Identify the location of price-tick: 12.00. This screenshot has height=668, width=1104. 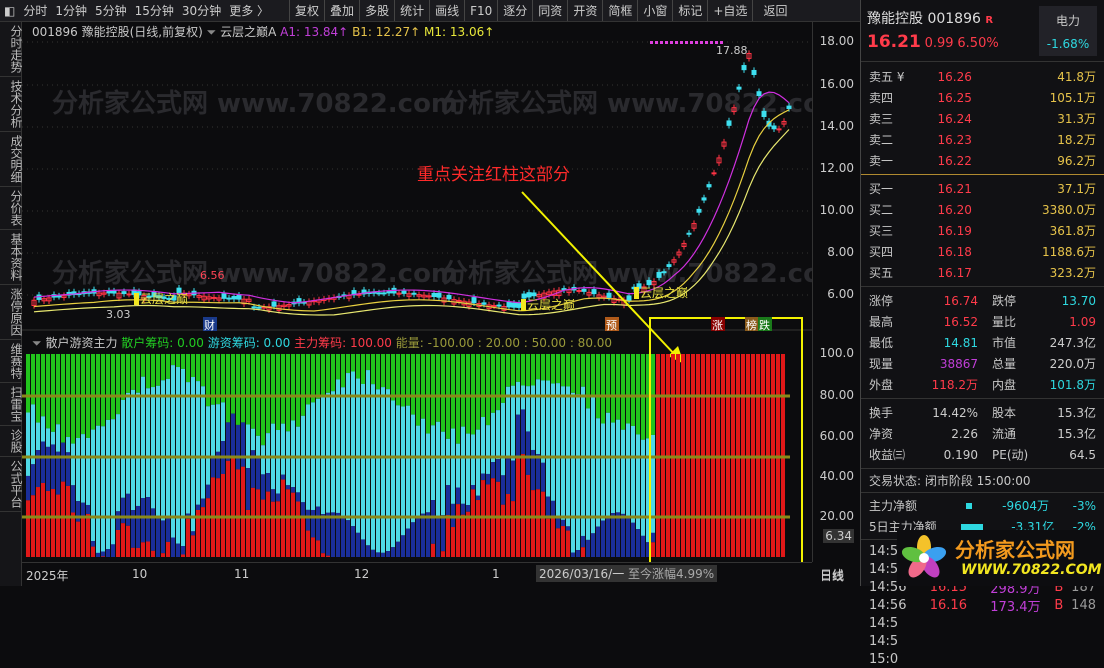
(836, 168).